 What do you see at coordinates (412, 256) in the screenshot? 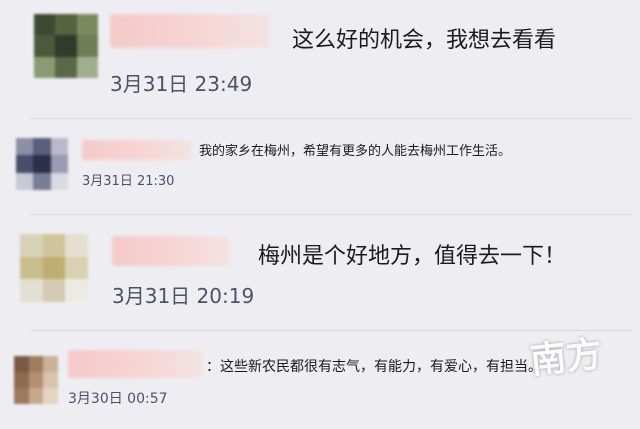
I see `comment-text: 梅州是个好地方，值得去一下！` at bounding box center [412, 256].